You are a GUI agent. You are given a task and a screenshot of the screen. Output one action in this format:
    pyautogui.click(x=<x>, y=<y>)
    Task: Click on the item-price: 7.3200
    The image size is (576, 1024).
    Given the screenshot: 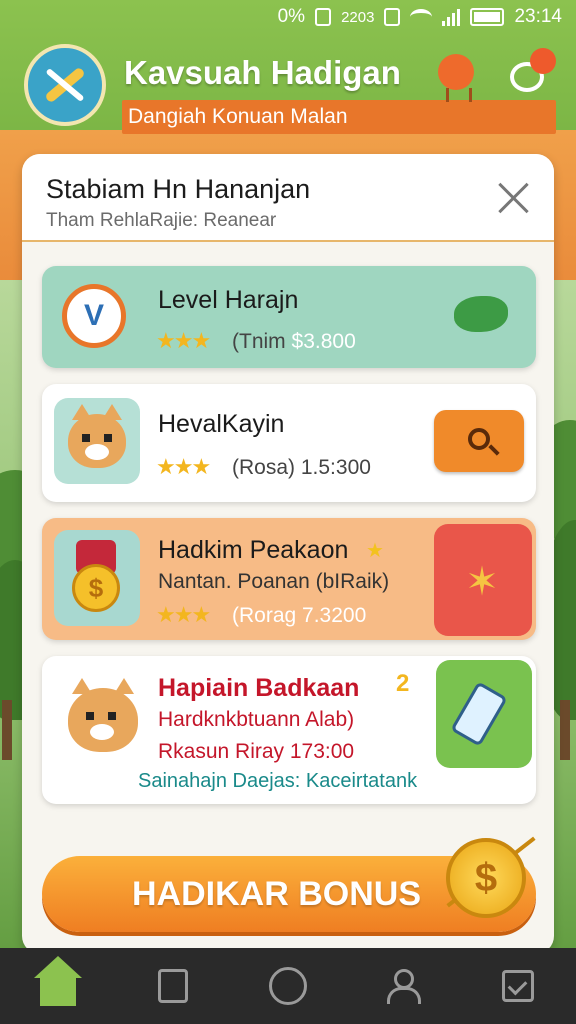 What is the action you would take?
    pyautogui.click(x=334, y=615)
    